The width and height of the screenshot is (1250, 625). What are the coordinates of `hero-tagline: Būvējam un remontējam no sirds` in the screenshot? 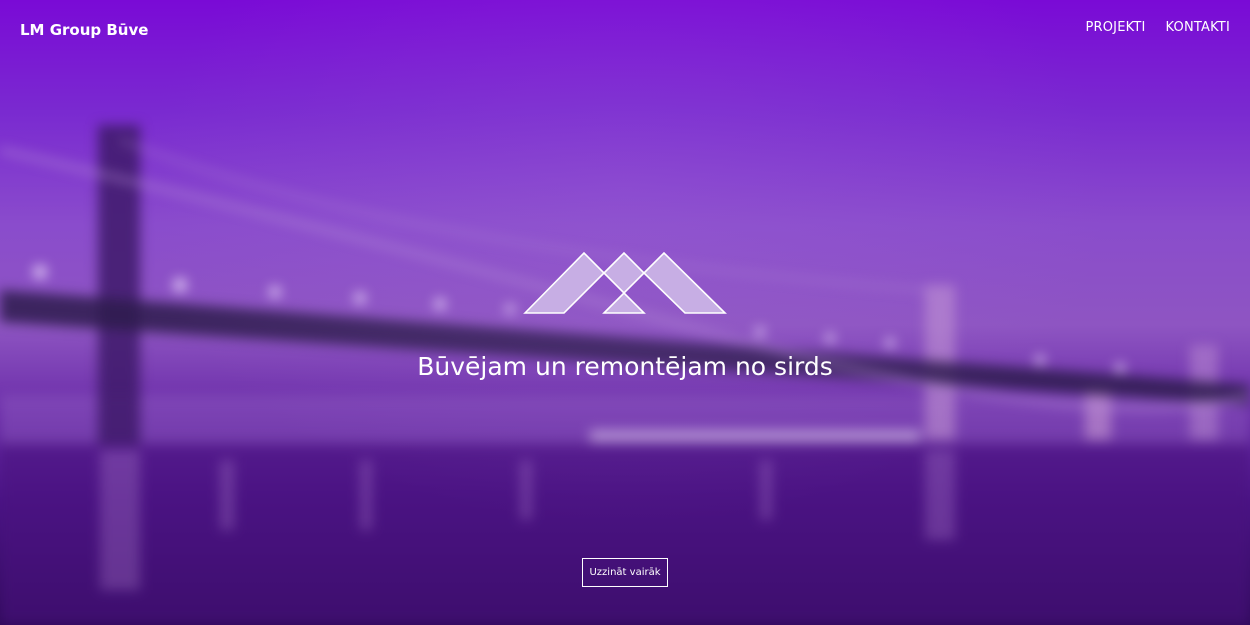 It's located at (625, 366).